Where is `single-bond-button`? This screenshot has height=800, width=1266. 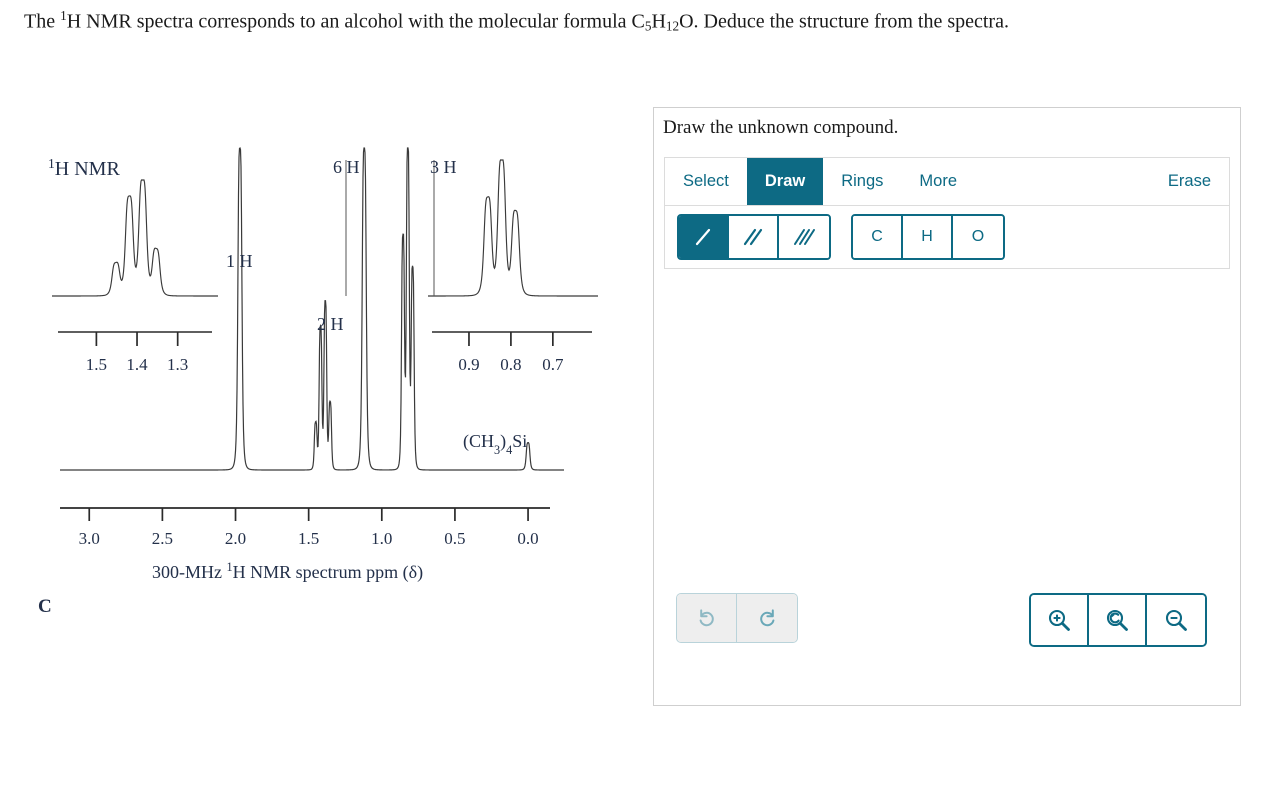 single-bond-button is located at coordinates (704, 237).